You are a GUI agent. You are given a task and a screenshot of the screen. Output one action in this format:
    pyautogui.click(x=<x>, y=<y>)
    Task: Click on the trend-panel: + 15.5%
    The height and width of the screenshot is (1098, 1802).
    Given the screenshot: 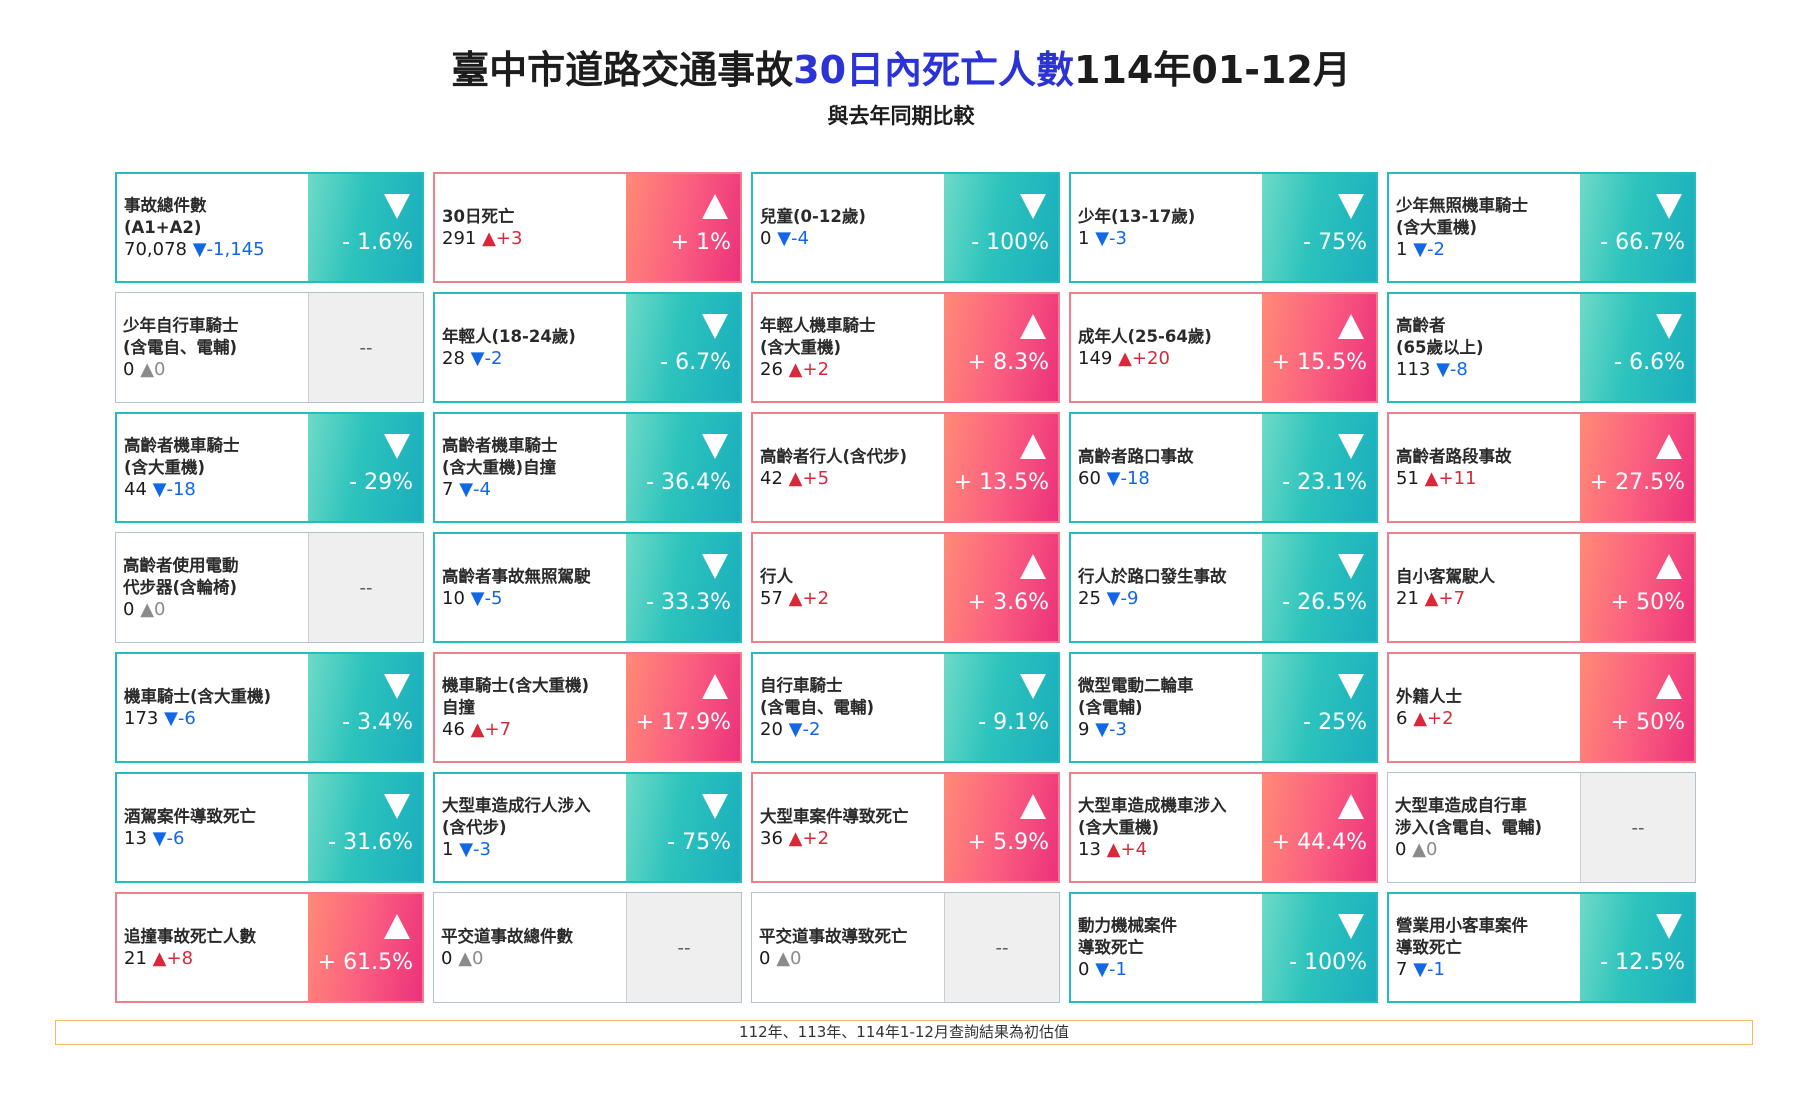 What is the action you would take?
    pyautogui.click(x=1319, y=347)
    